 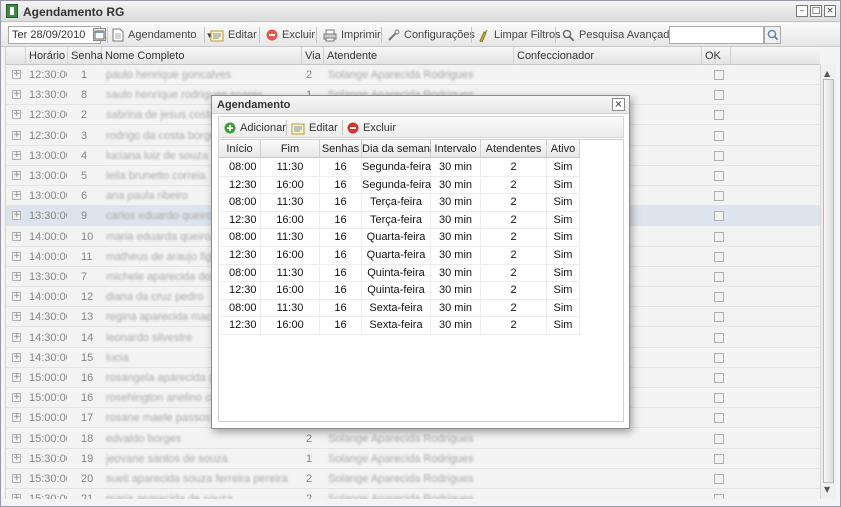 I want to click on configuracoes-label: Configurações, so click(x=439, y=35).